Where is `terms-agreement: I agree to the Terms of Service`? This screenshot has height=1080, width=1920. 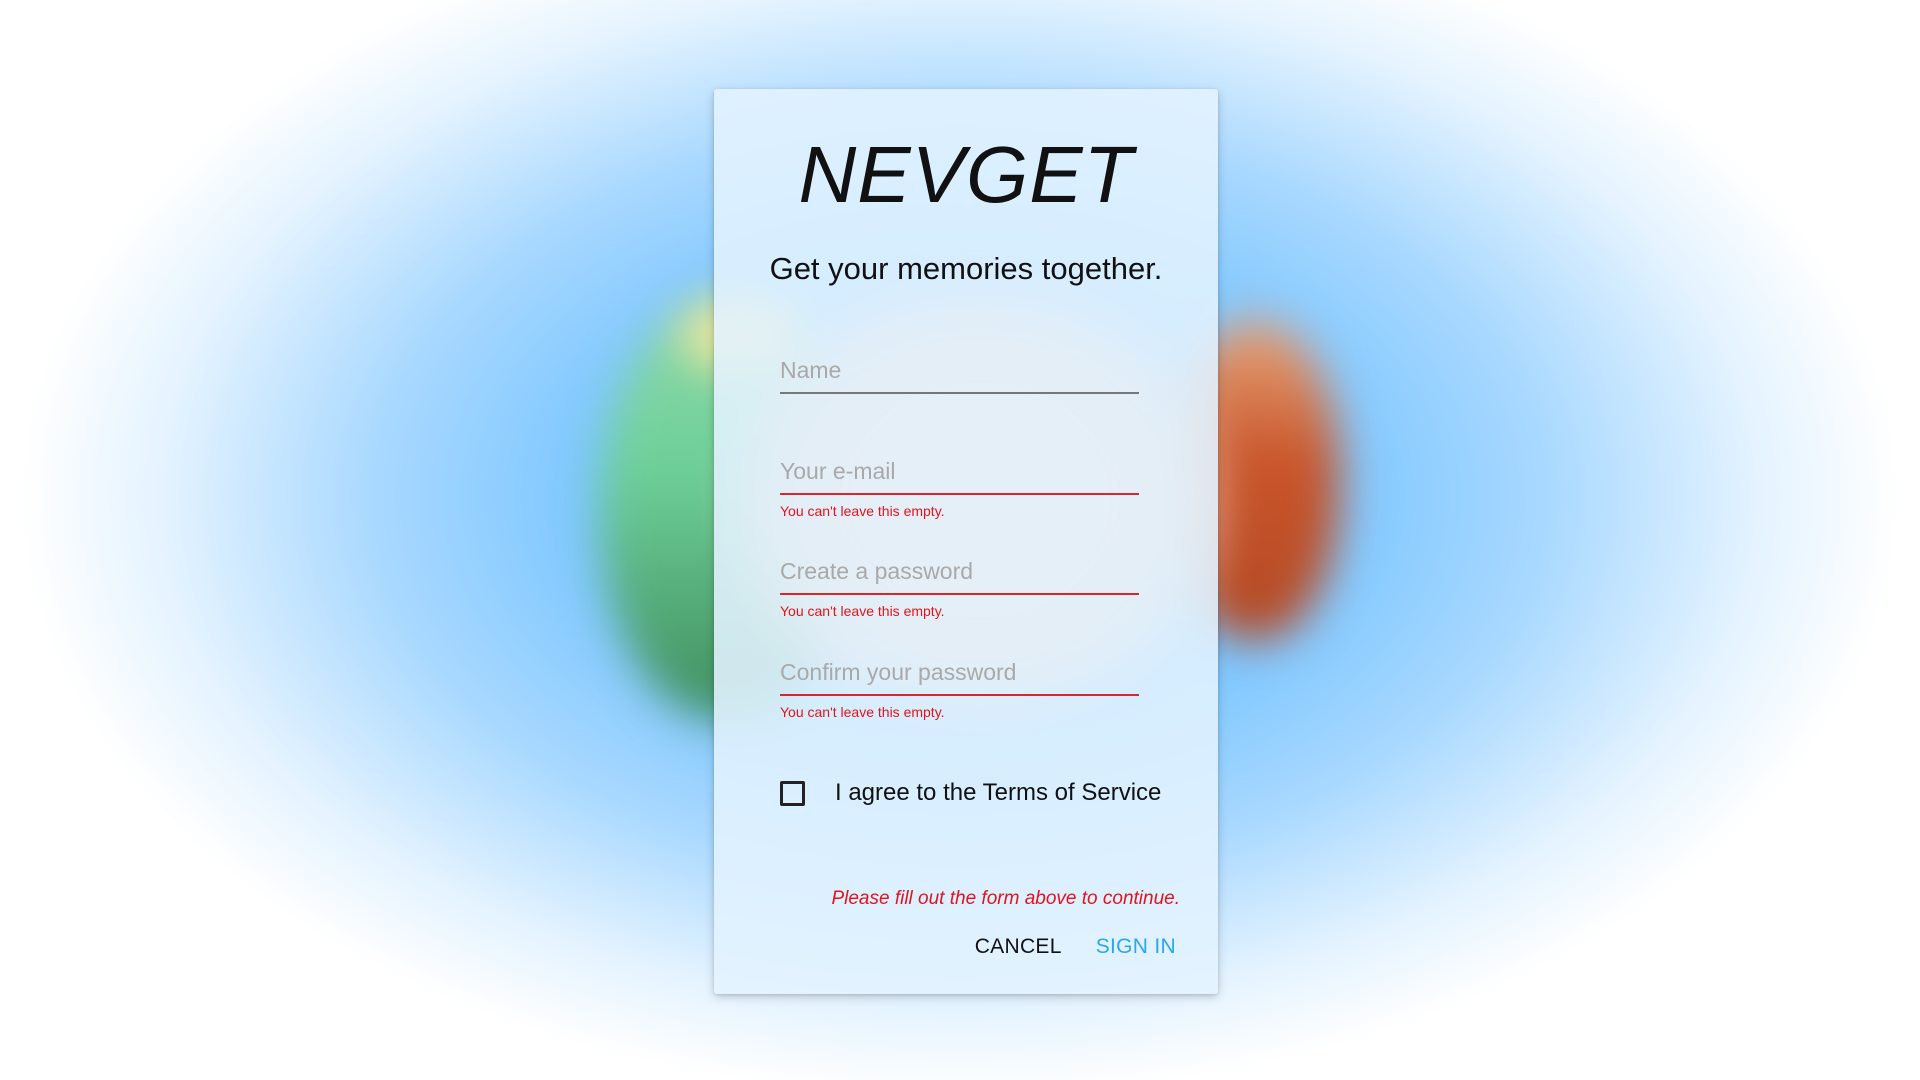
terms-agreement: I agree to the Terms of Service is located at coordinates (970, 793).